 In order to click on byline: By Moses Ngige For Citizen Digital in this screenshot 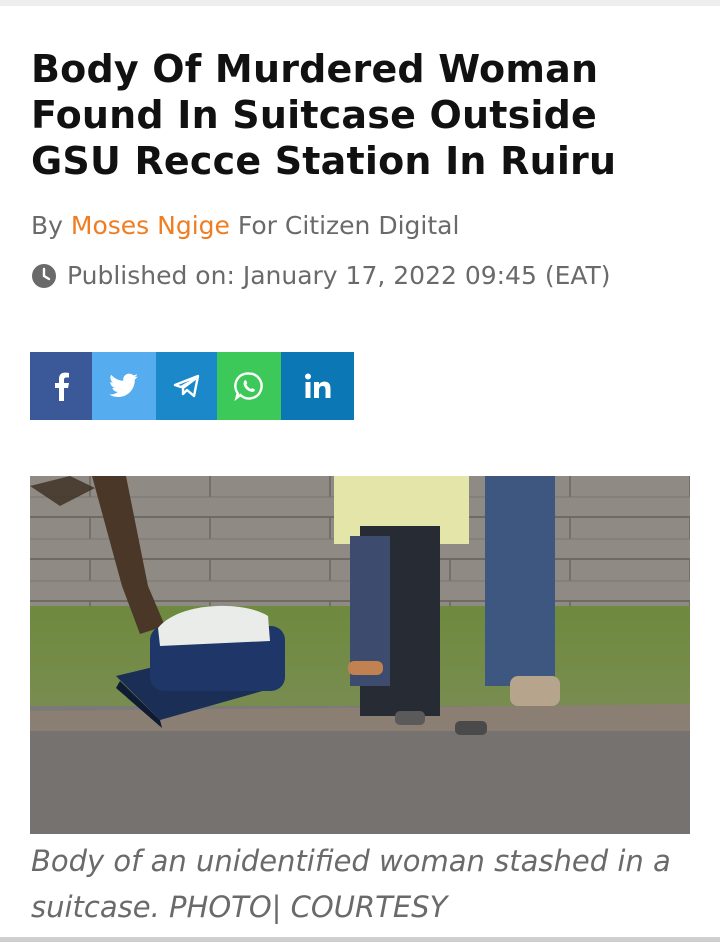, I will do `click(245, 226)`.